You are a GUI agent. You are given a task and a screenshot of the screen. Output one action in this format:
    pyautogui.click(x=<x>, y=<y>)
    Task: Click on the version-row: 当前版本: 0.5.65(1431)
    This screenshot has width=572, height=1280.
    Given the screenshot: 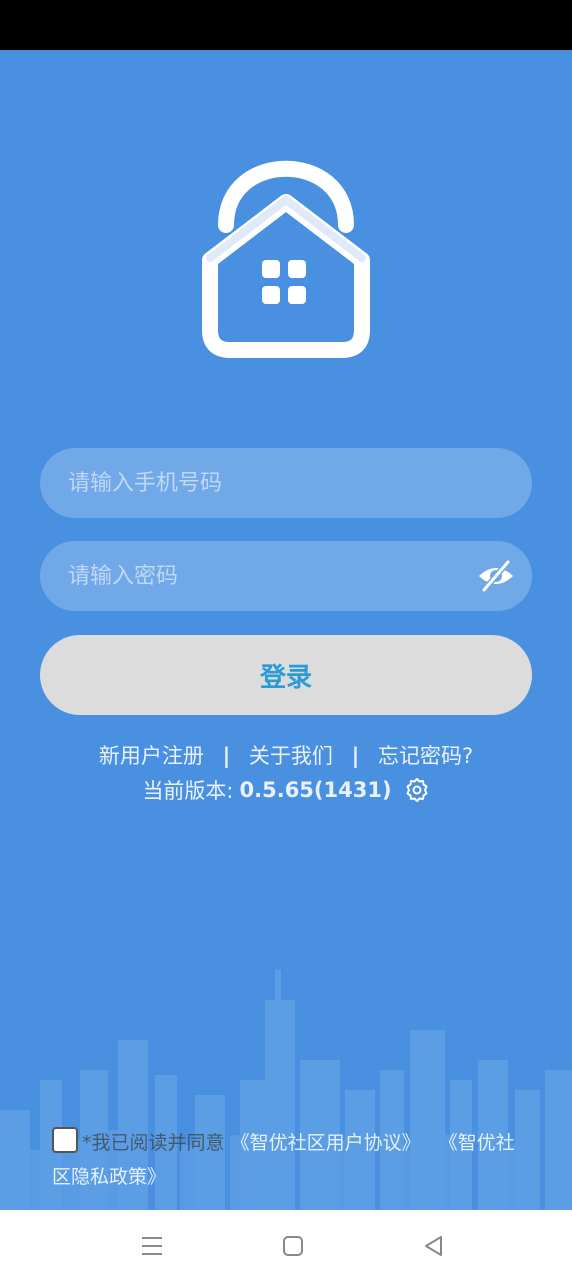 What is the action you would take?
    pyautogui.click(x=286, y=790)
    